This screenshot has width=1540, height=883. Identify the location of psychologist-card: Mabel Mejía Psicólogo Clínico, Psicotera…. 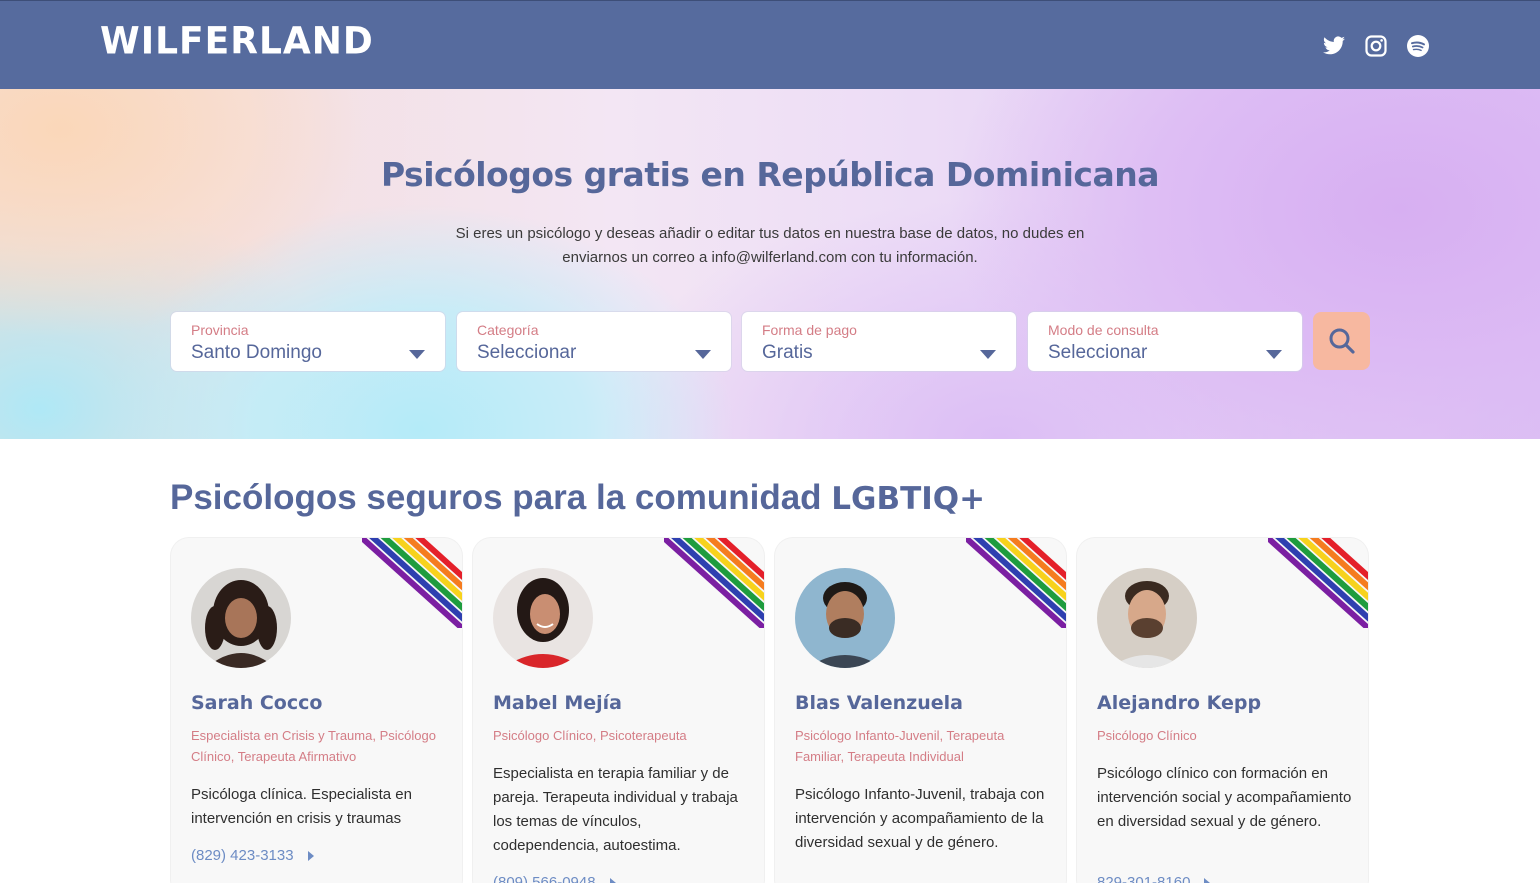
(618, 710).